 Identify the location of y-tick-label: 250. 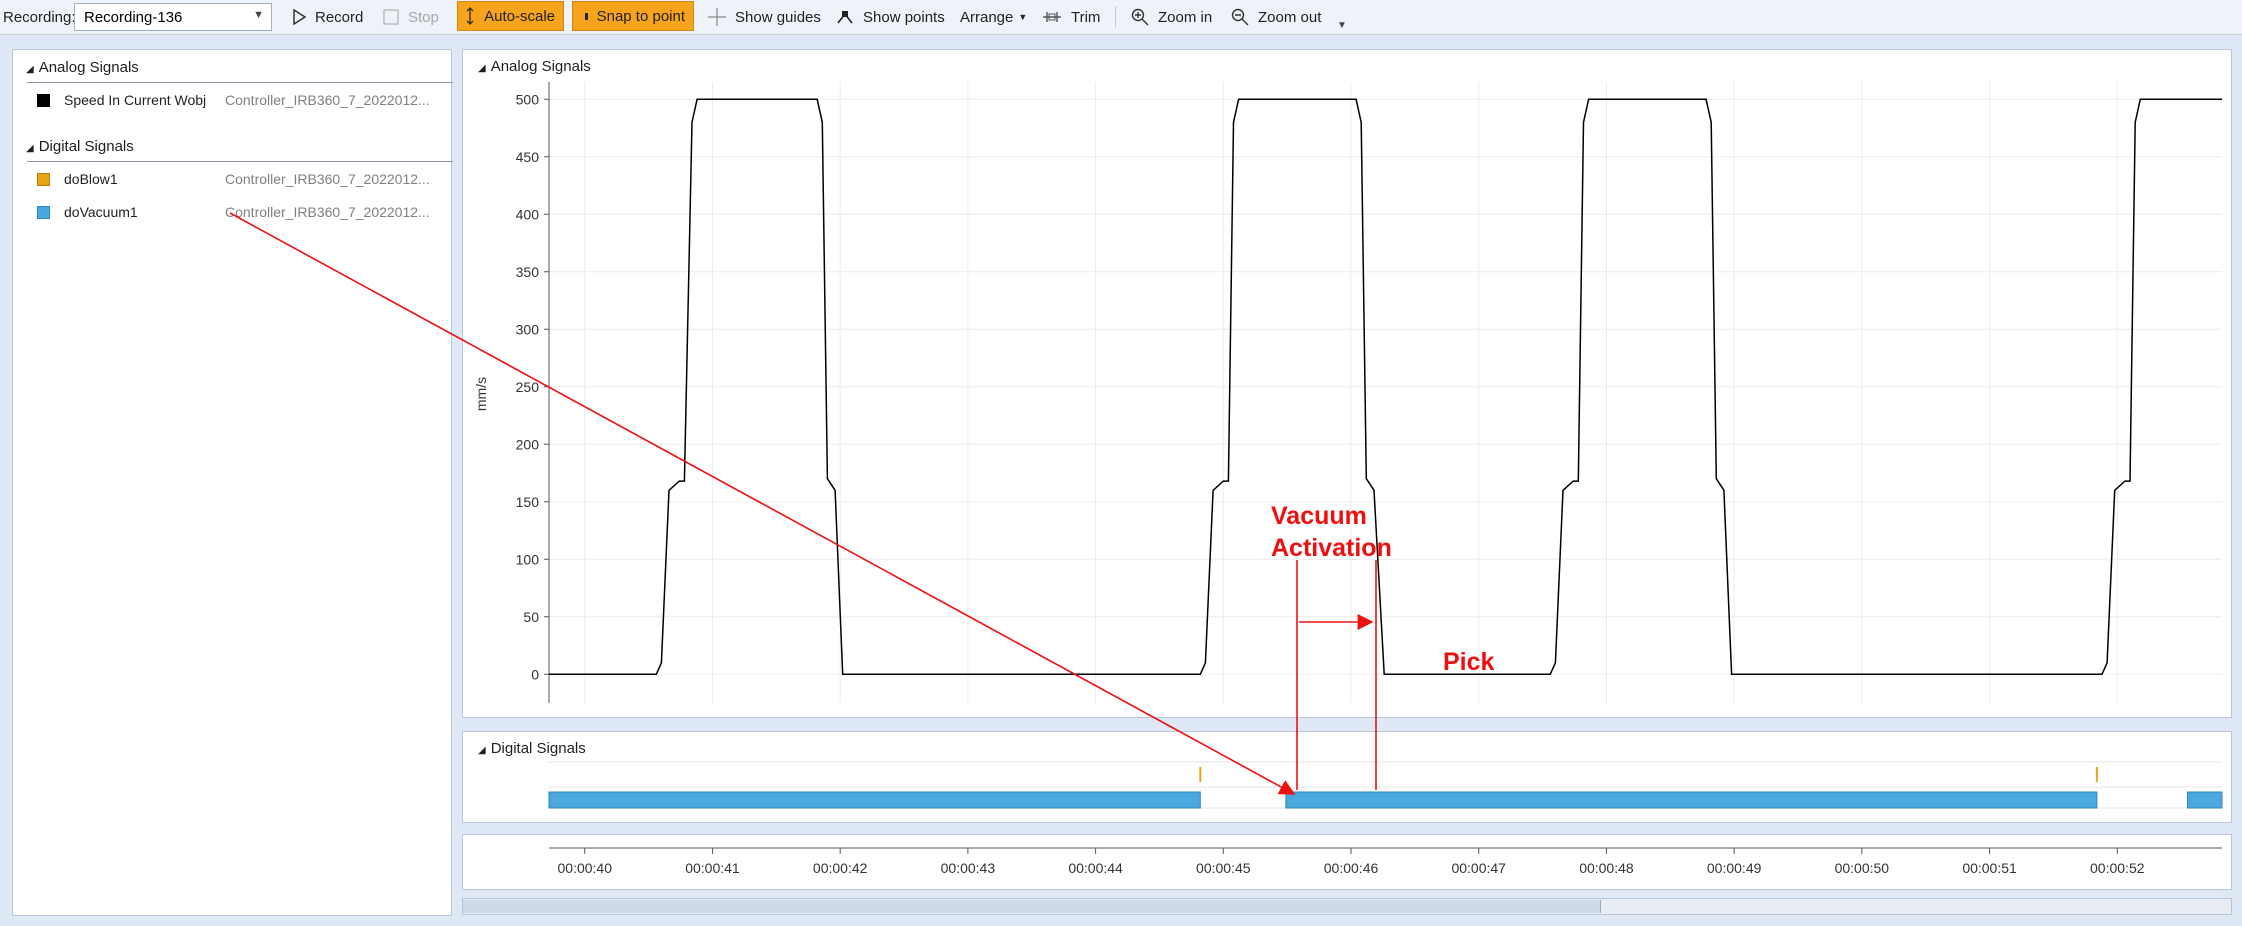
(528, 387).